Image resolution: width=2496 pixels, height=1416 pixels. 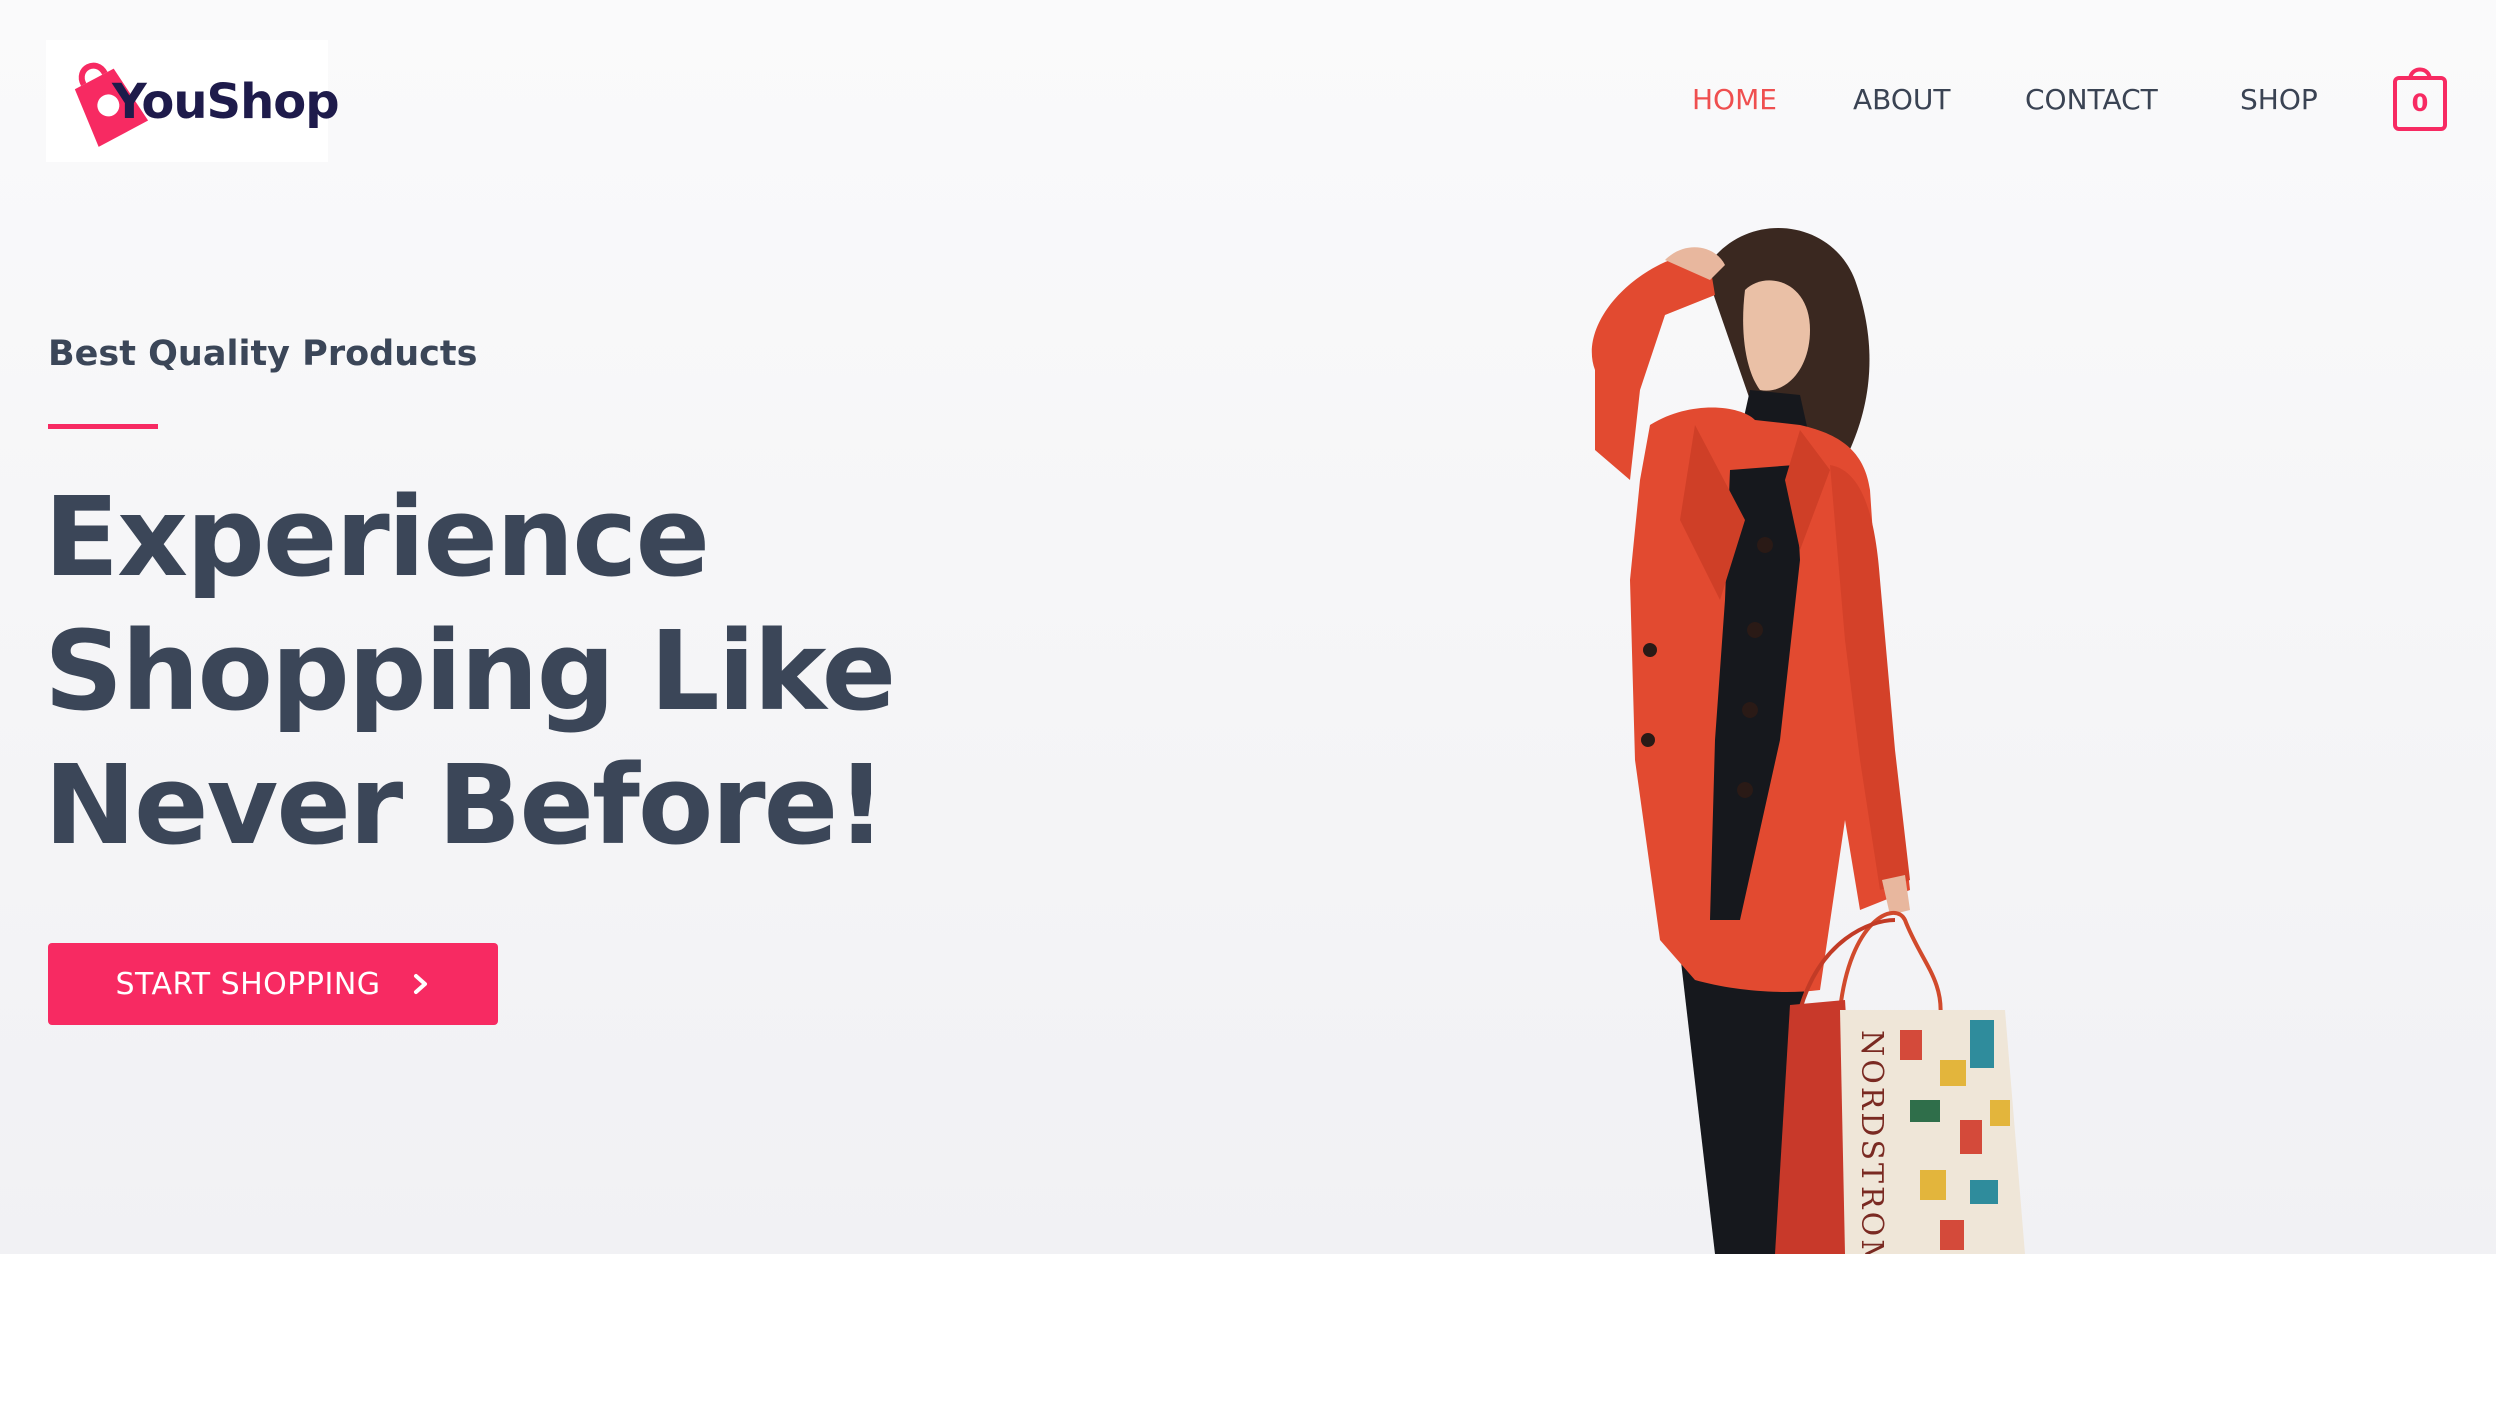 What do you see at coordinates (1734, 100) in the screenshot?
I see `nav-home-link: HOME` at bounding box center [1734, 100].